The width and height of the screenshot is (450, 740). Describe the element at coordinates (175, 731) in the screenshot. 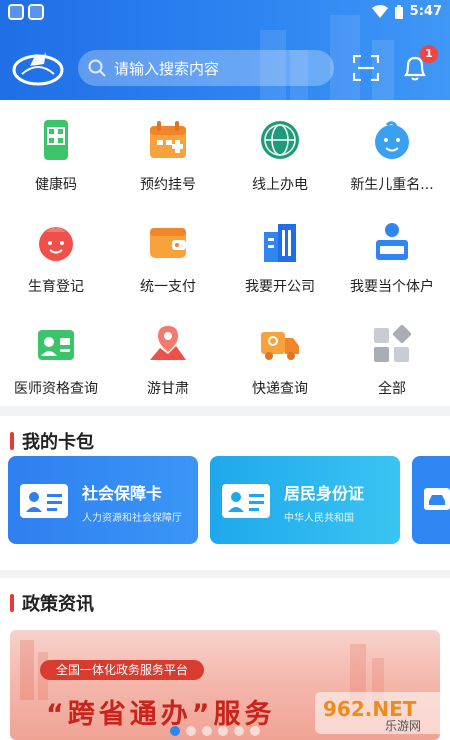

I see `carousel-dot-active` at that location.